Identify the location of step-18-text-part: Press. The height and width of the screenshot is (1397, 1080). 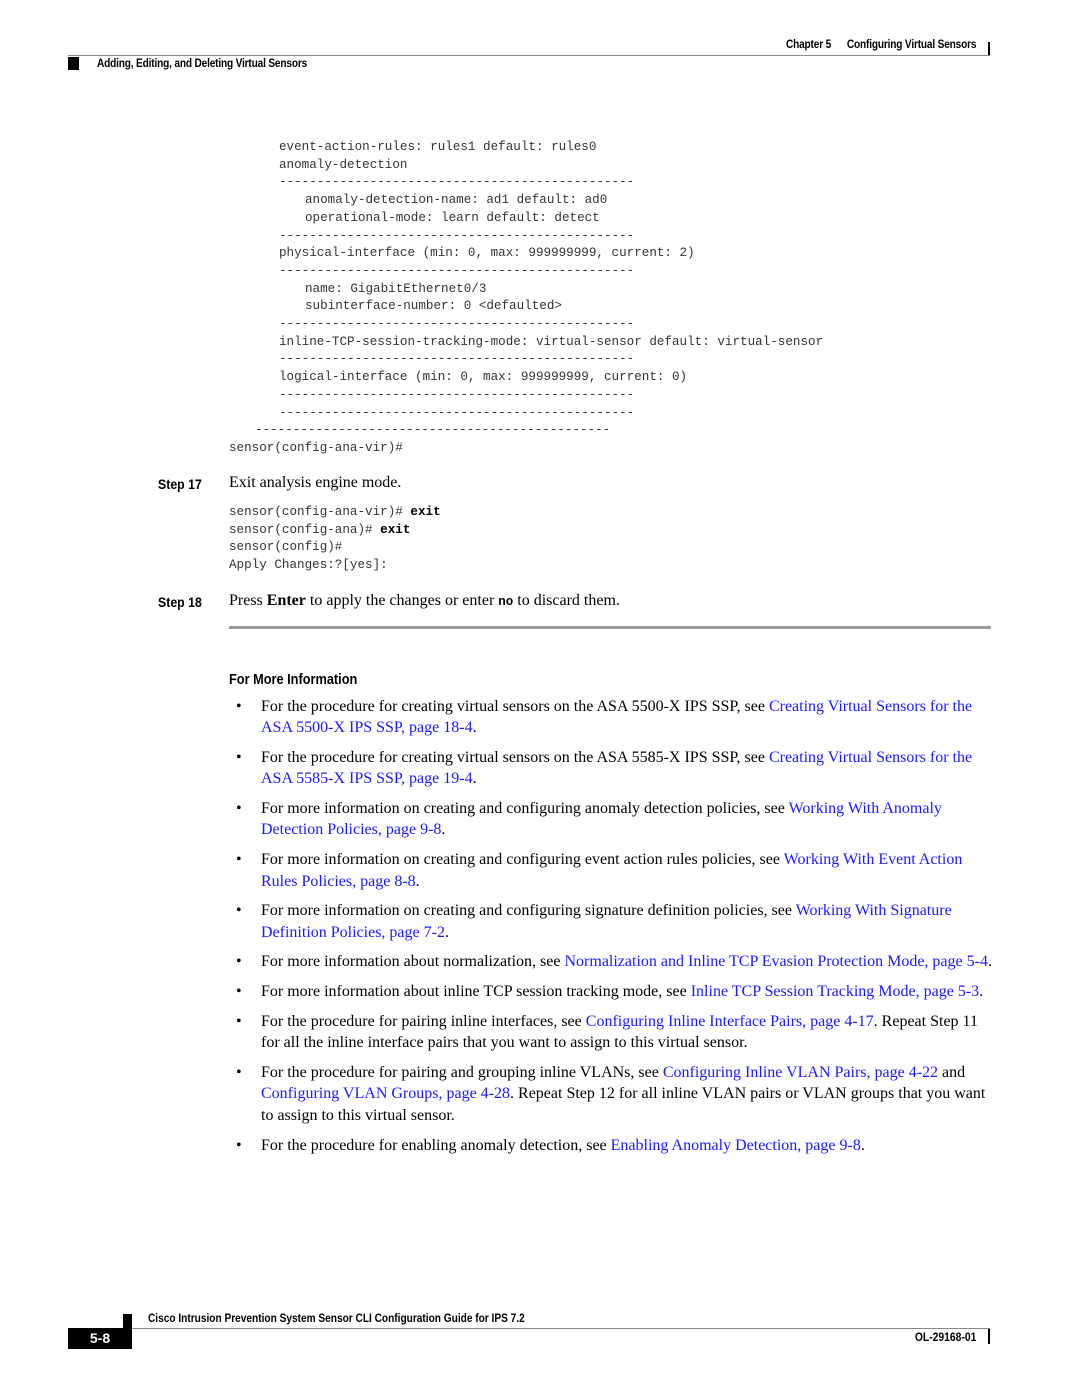
(248, 600).